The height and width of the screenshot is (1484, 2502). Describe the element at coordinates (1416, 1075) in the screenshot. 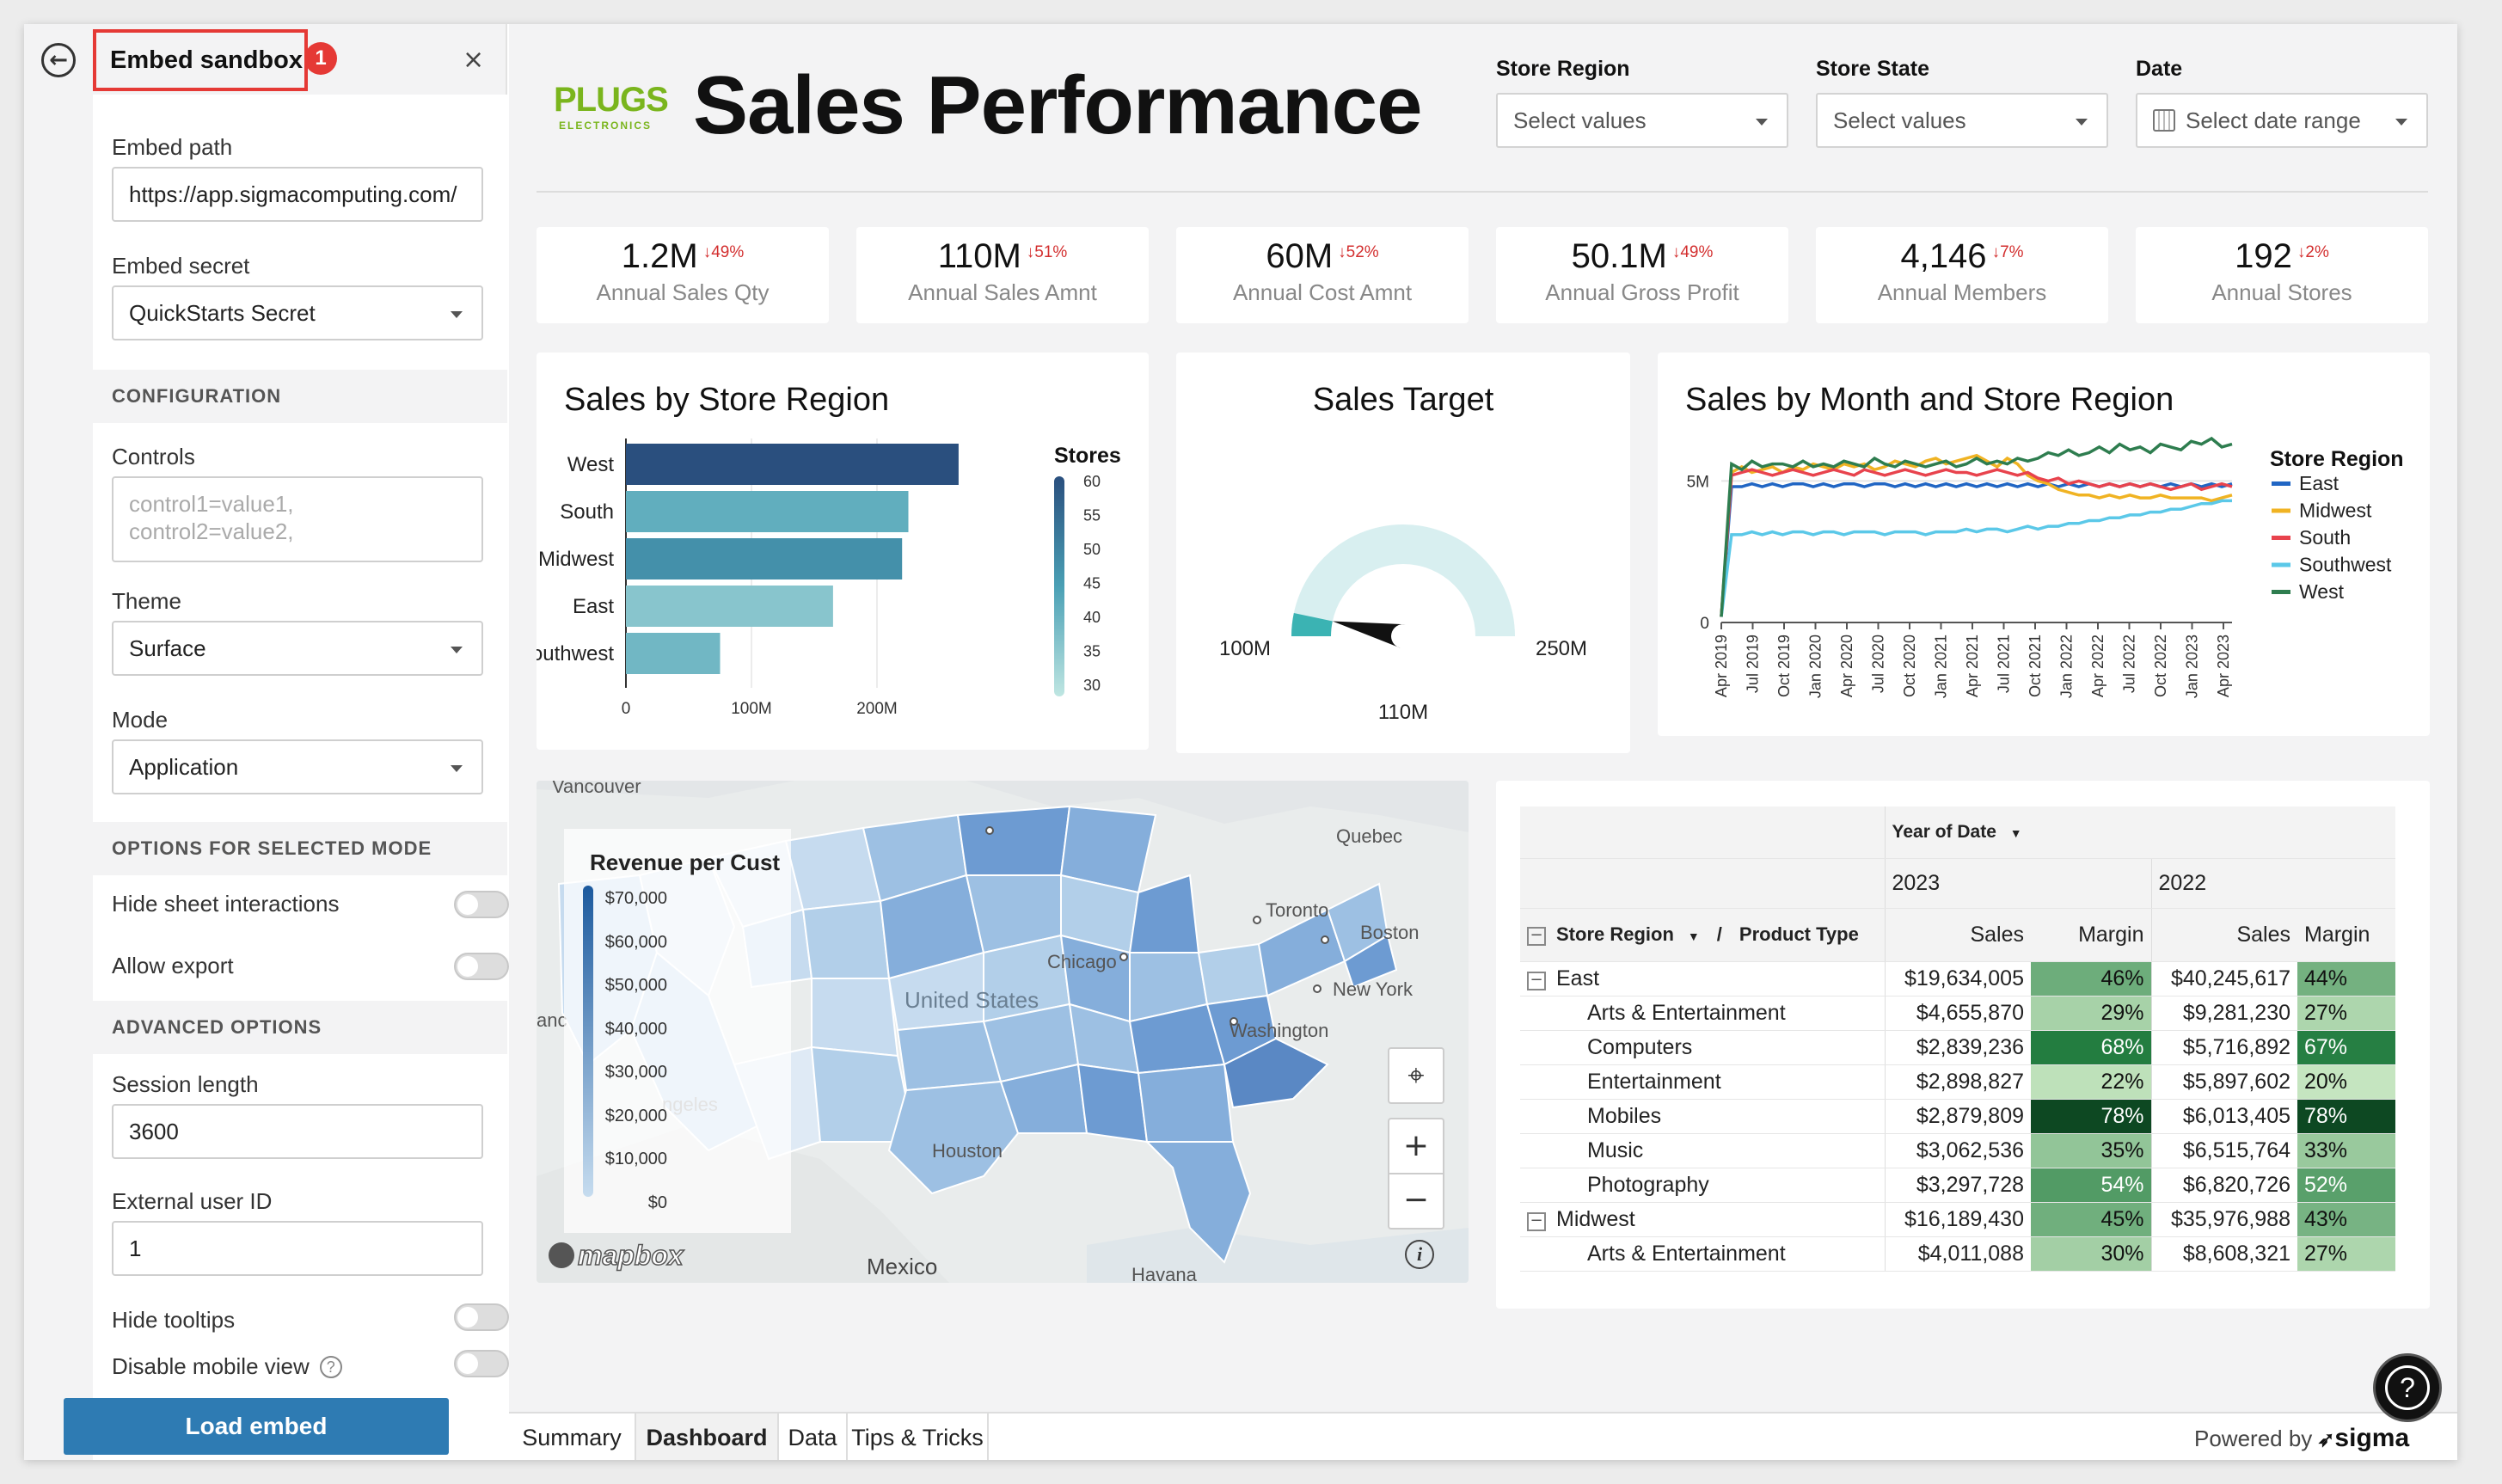

I see `locate-icon: ⌖` at that location.